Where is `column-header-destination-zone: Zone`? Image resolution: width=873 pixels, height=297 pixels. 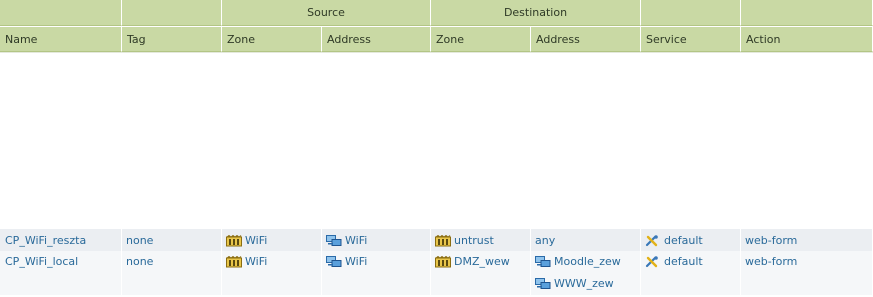
column-header-destination-zone: Zone is located at coordinates (481, 39).